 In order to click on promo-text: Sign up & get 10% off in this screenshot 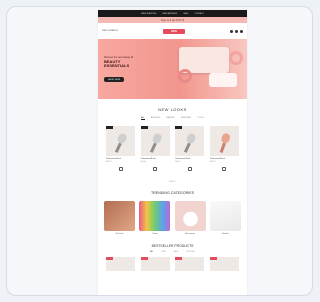, I will do `click(172, 20)`.